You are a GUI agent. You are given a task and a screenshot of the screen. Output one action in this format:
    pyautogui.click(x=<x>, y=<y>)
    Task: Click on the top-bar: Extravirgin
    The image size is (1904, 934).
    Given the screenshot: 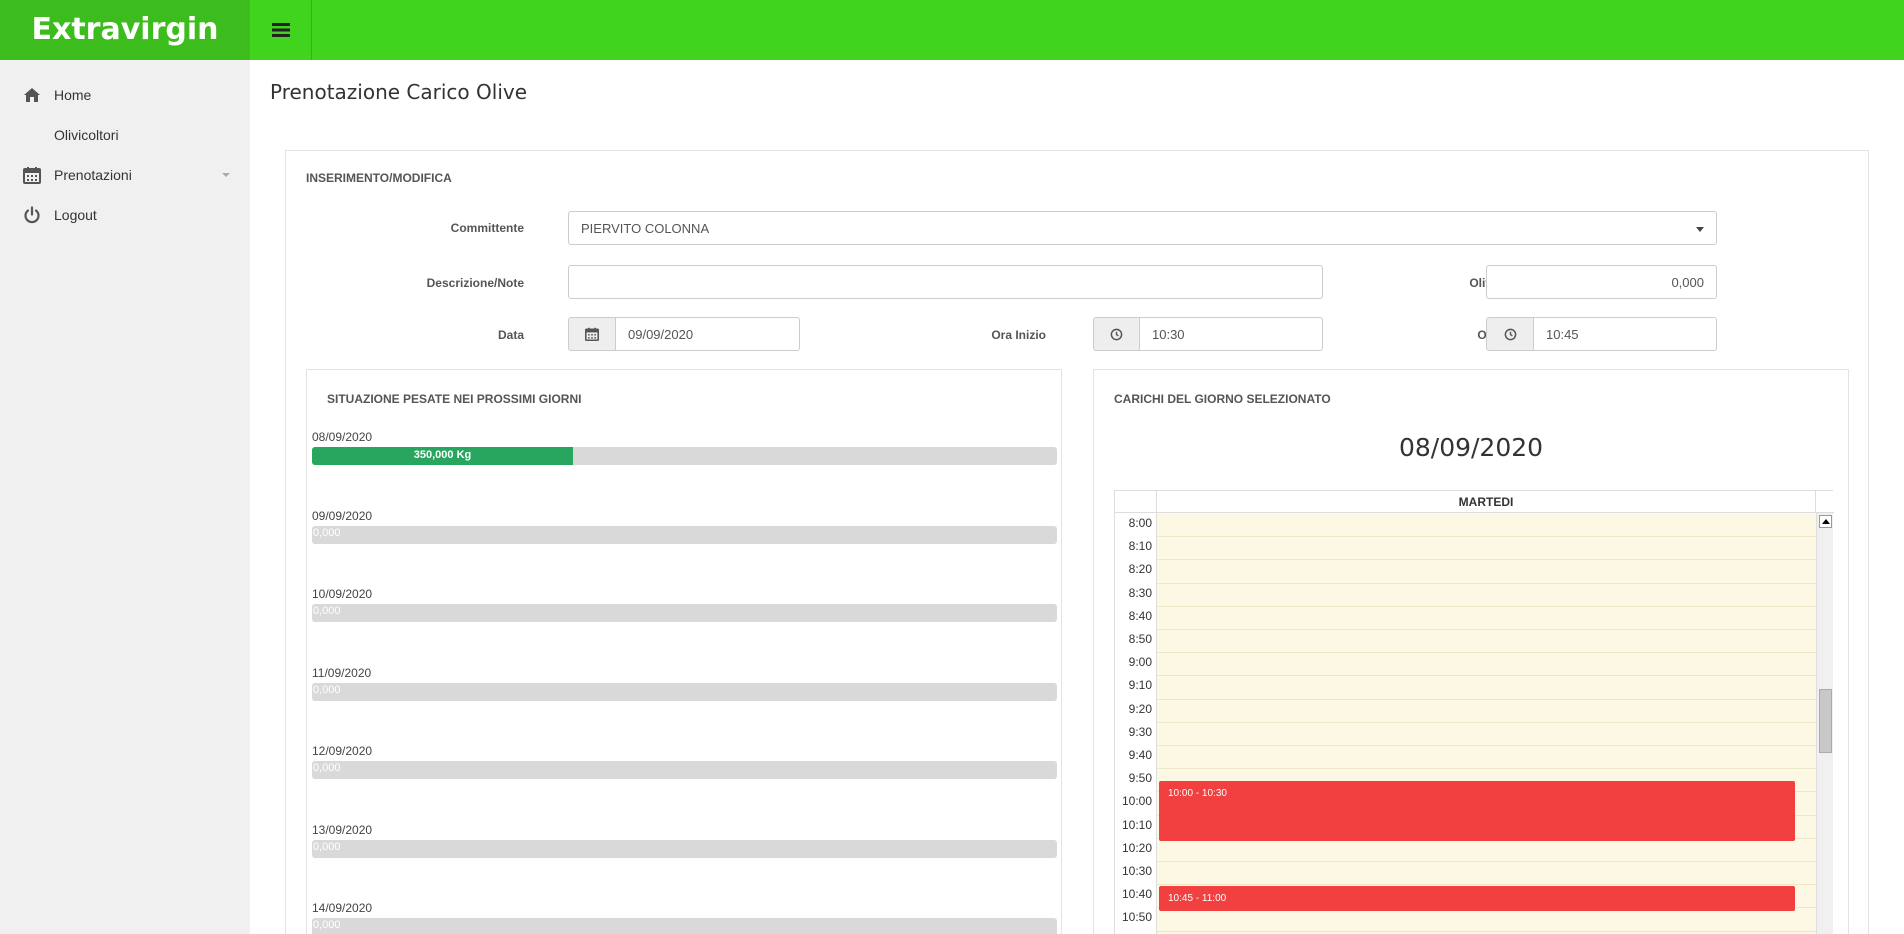 What is the action you would take?
    pyautogui.click(x=952, y=30)
    